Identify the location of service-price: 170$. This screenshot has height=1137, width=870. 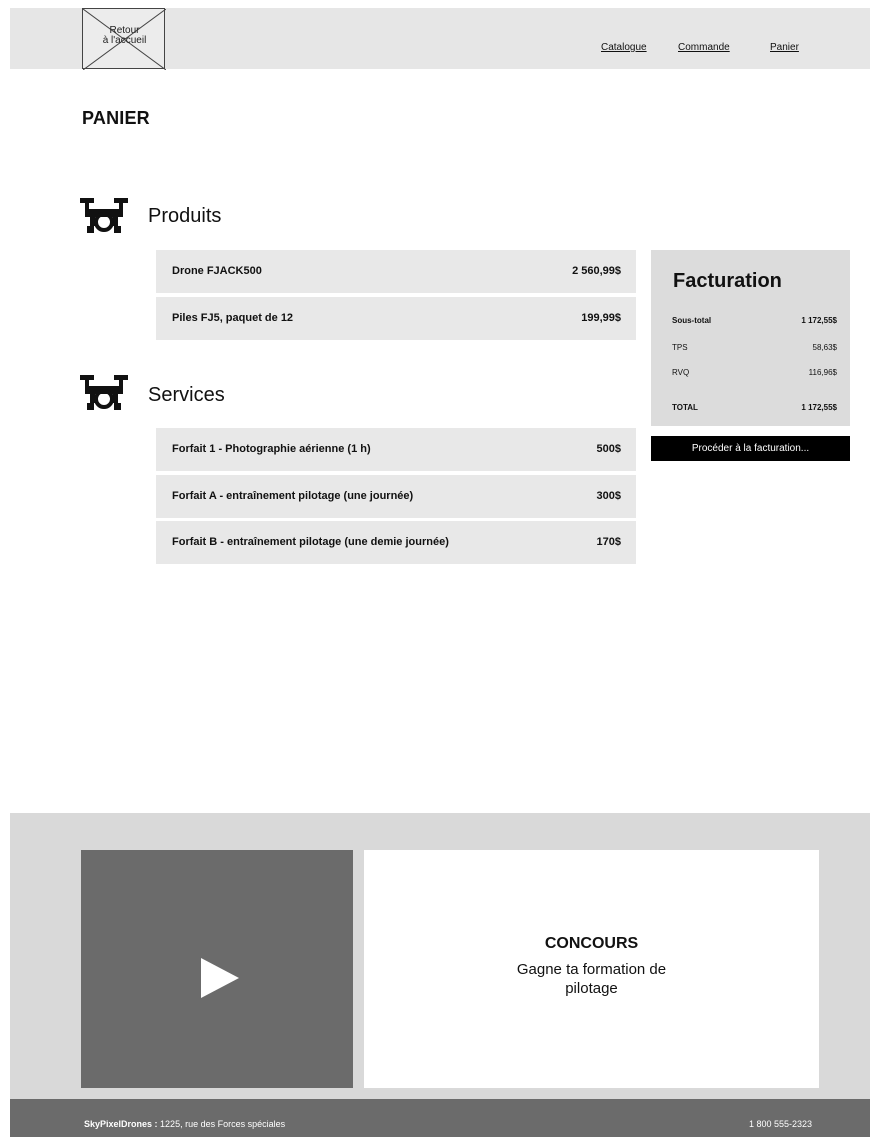
(608, 542).